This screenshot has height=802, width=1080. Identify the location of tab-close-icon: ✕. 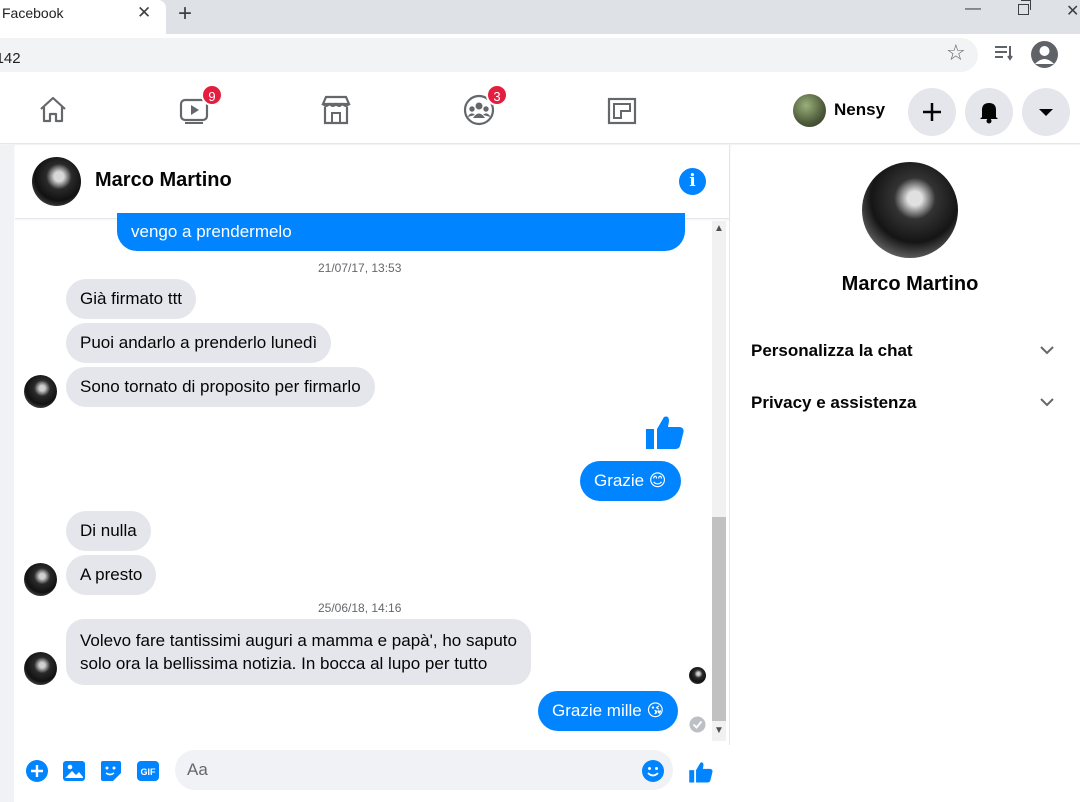
(144, 13).